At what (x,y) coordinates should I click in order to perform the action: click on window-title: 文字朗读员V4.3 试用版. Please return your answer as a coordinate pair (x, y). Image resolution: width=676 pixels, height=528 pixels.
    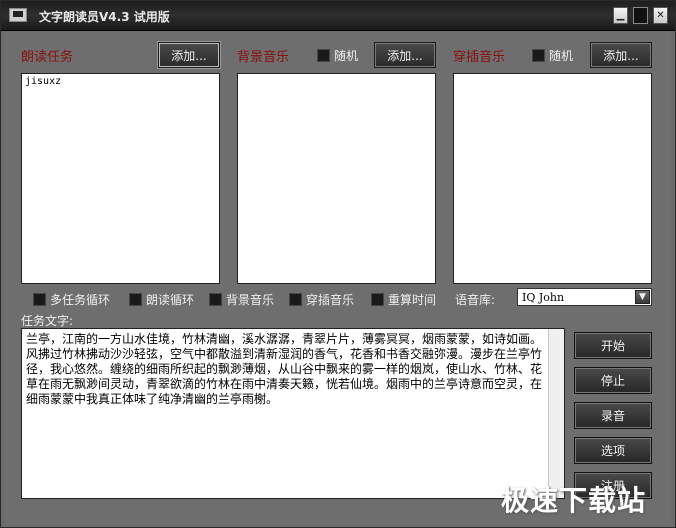
    Looking at the image, I should click on (104, 17).